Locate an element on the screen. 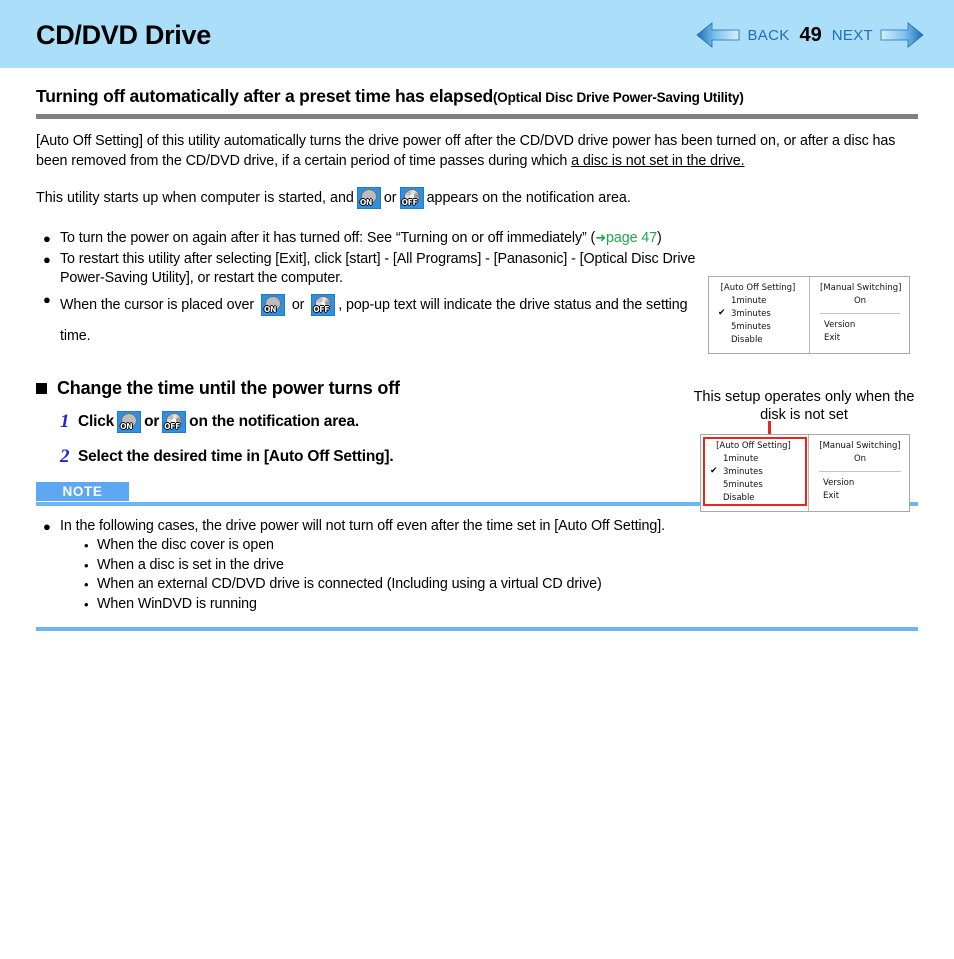 The image size is (954, 959). step-2-number: 2 is located at coordinates (65, 456).